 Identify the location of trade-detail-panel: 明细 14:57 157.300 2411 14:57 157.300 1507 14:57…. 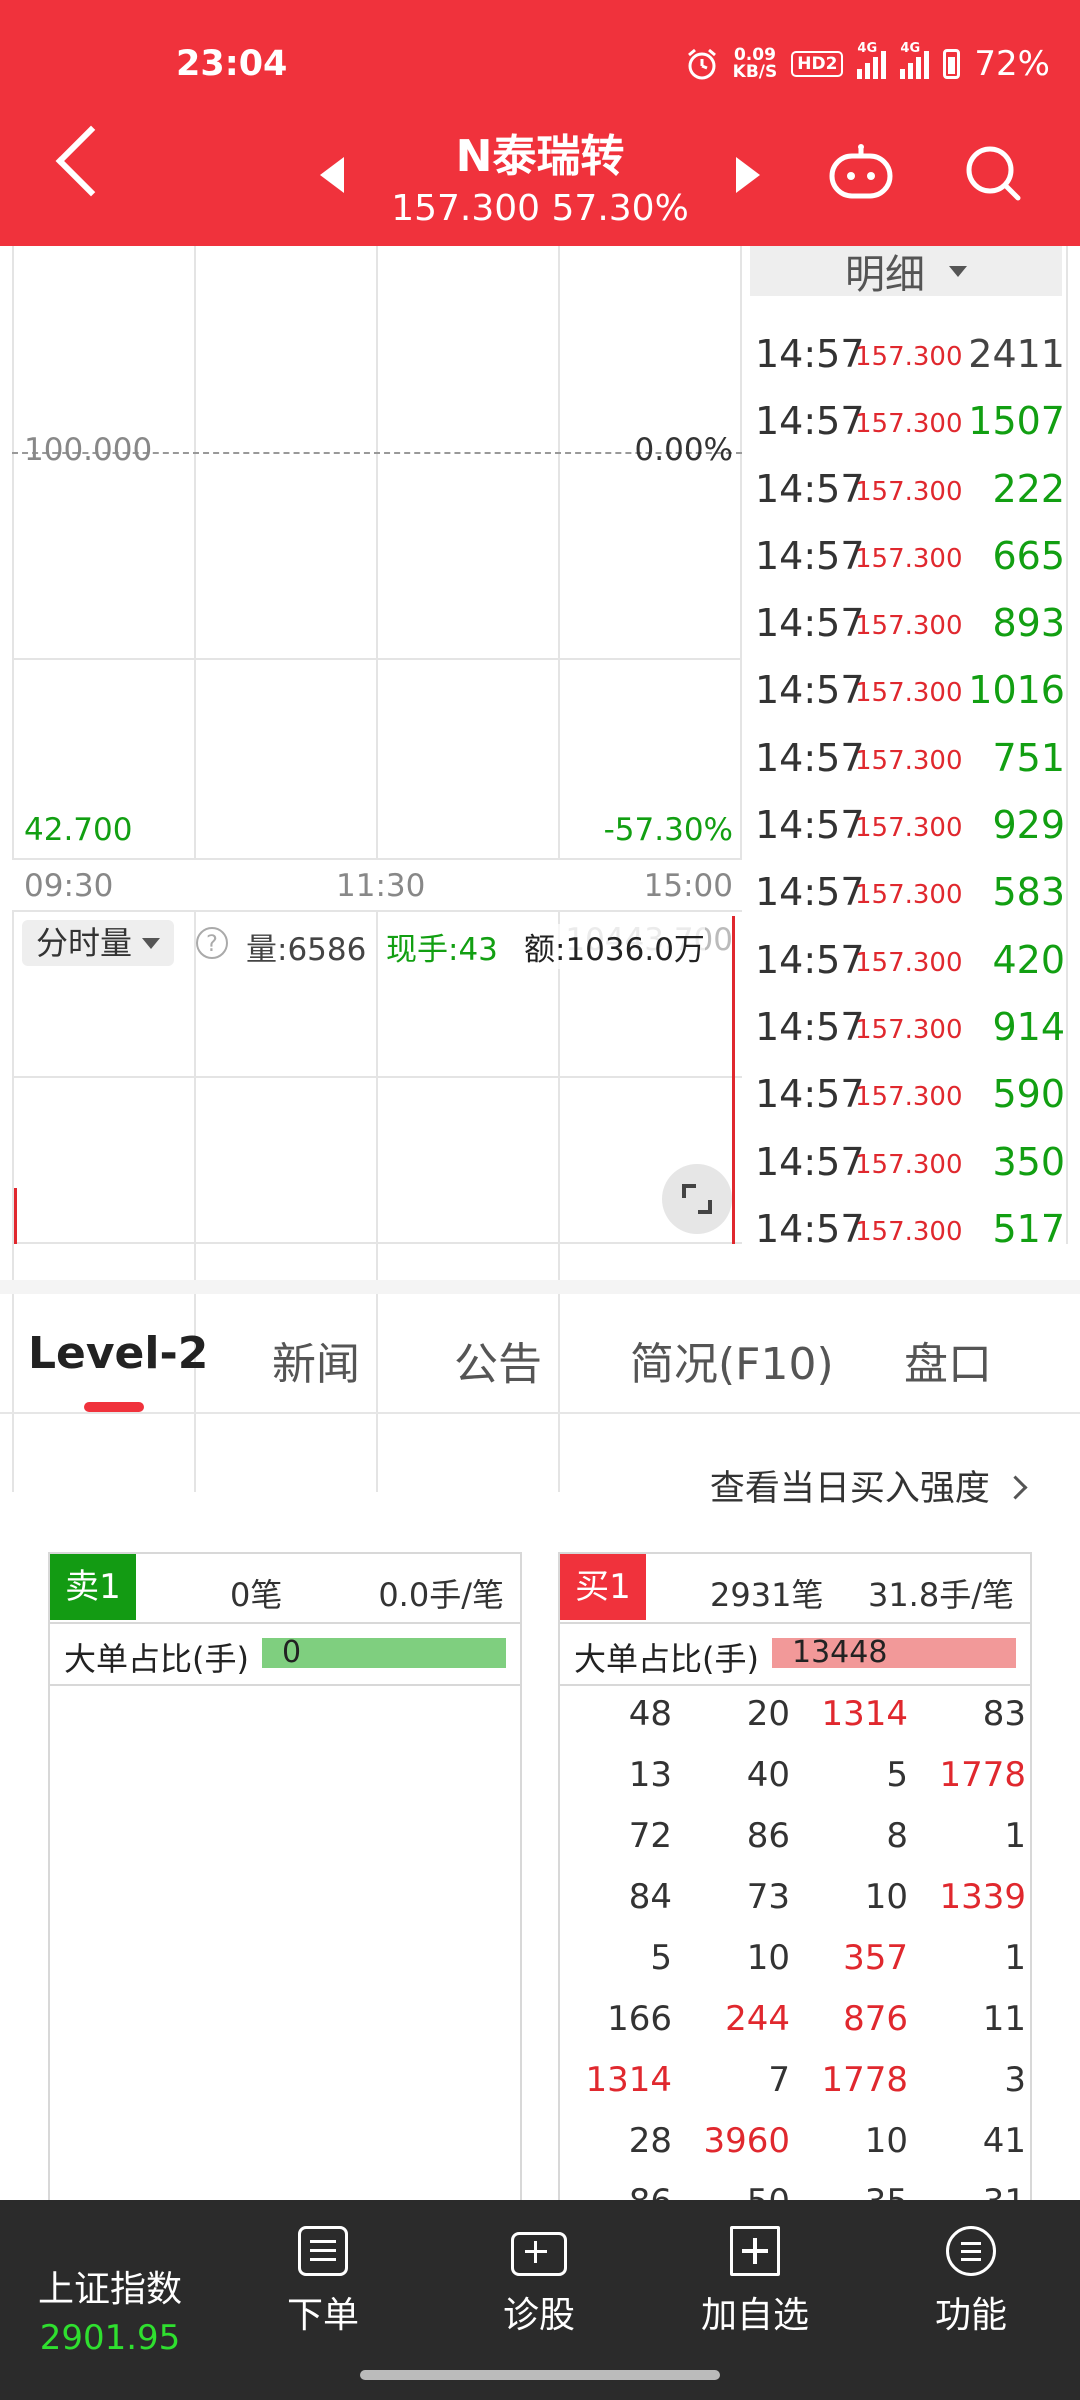
(912, 745).